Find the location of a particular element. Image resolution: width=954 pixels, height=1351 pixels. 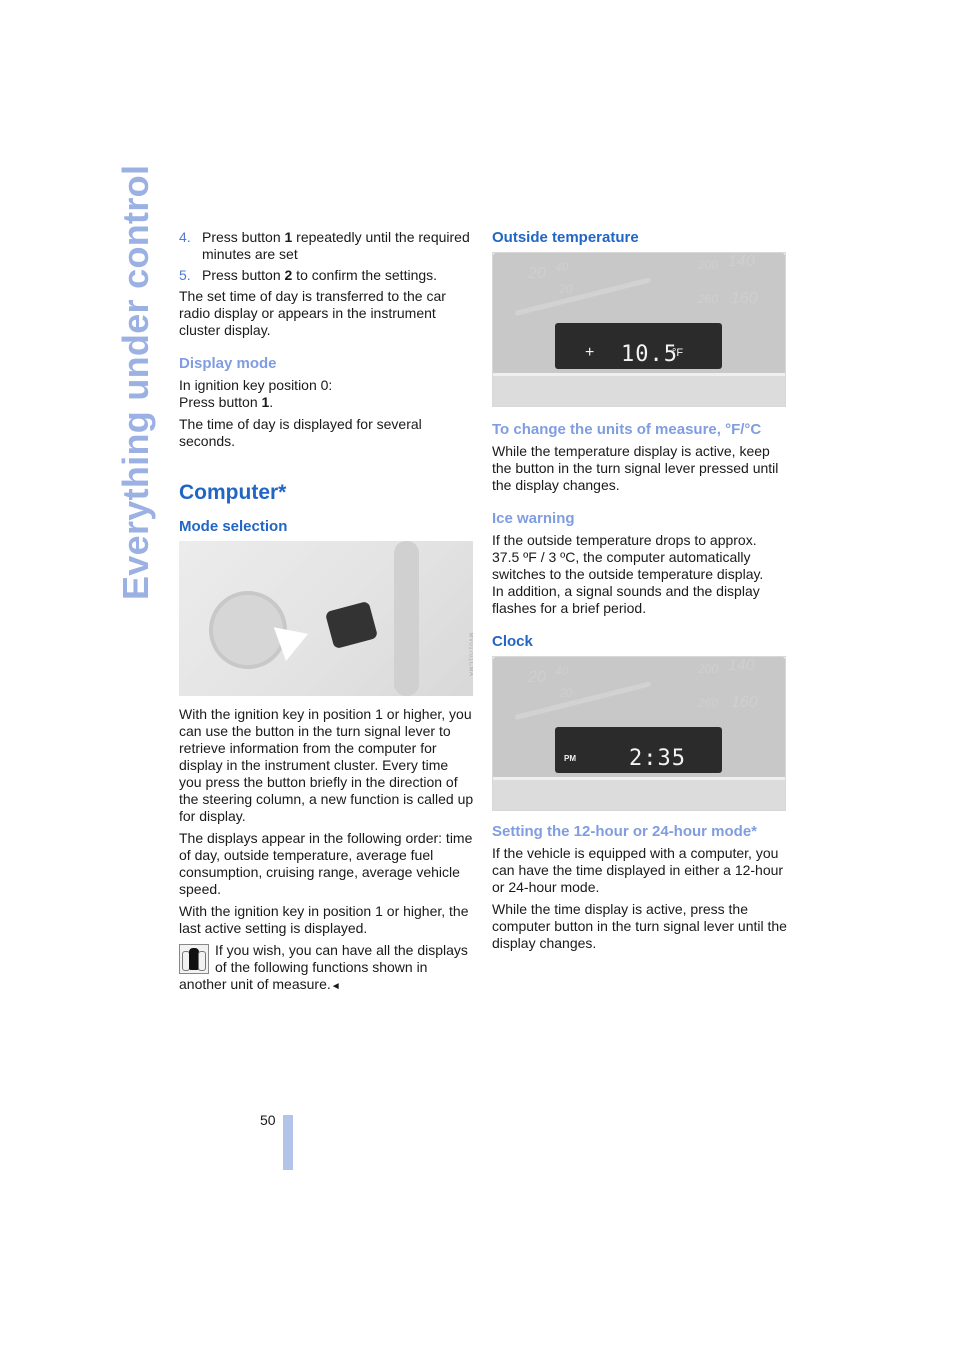

lcd-sign: + is located at coordinates (590, 352).